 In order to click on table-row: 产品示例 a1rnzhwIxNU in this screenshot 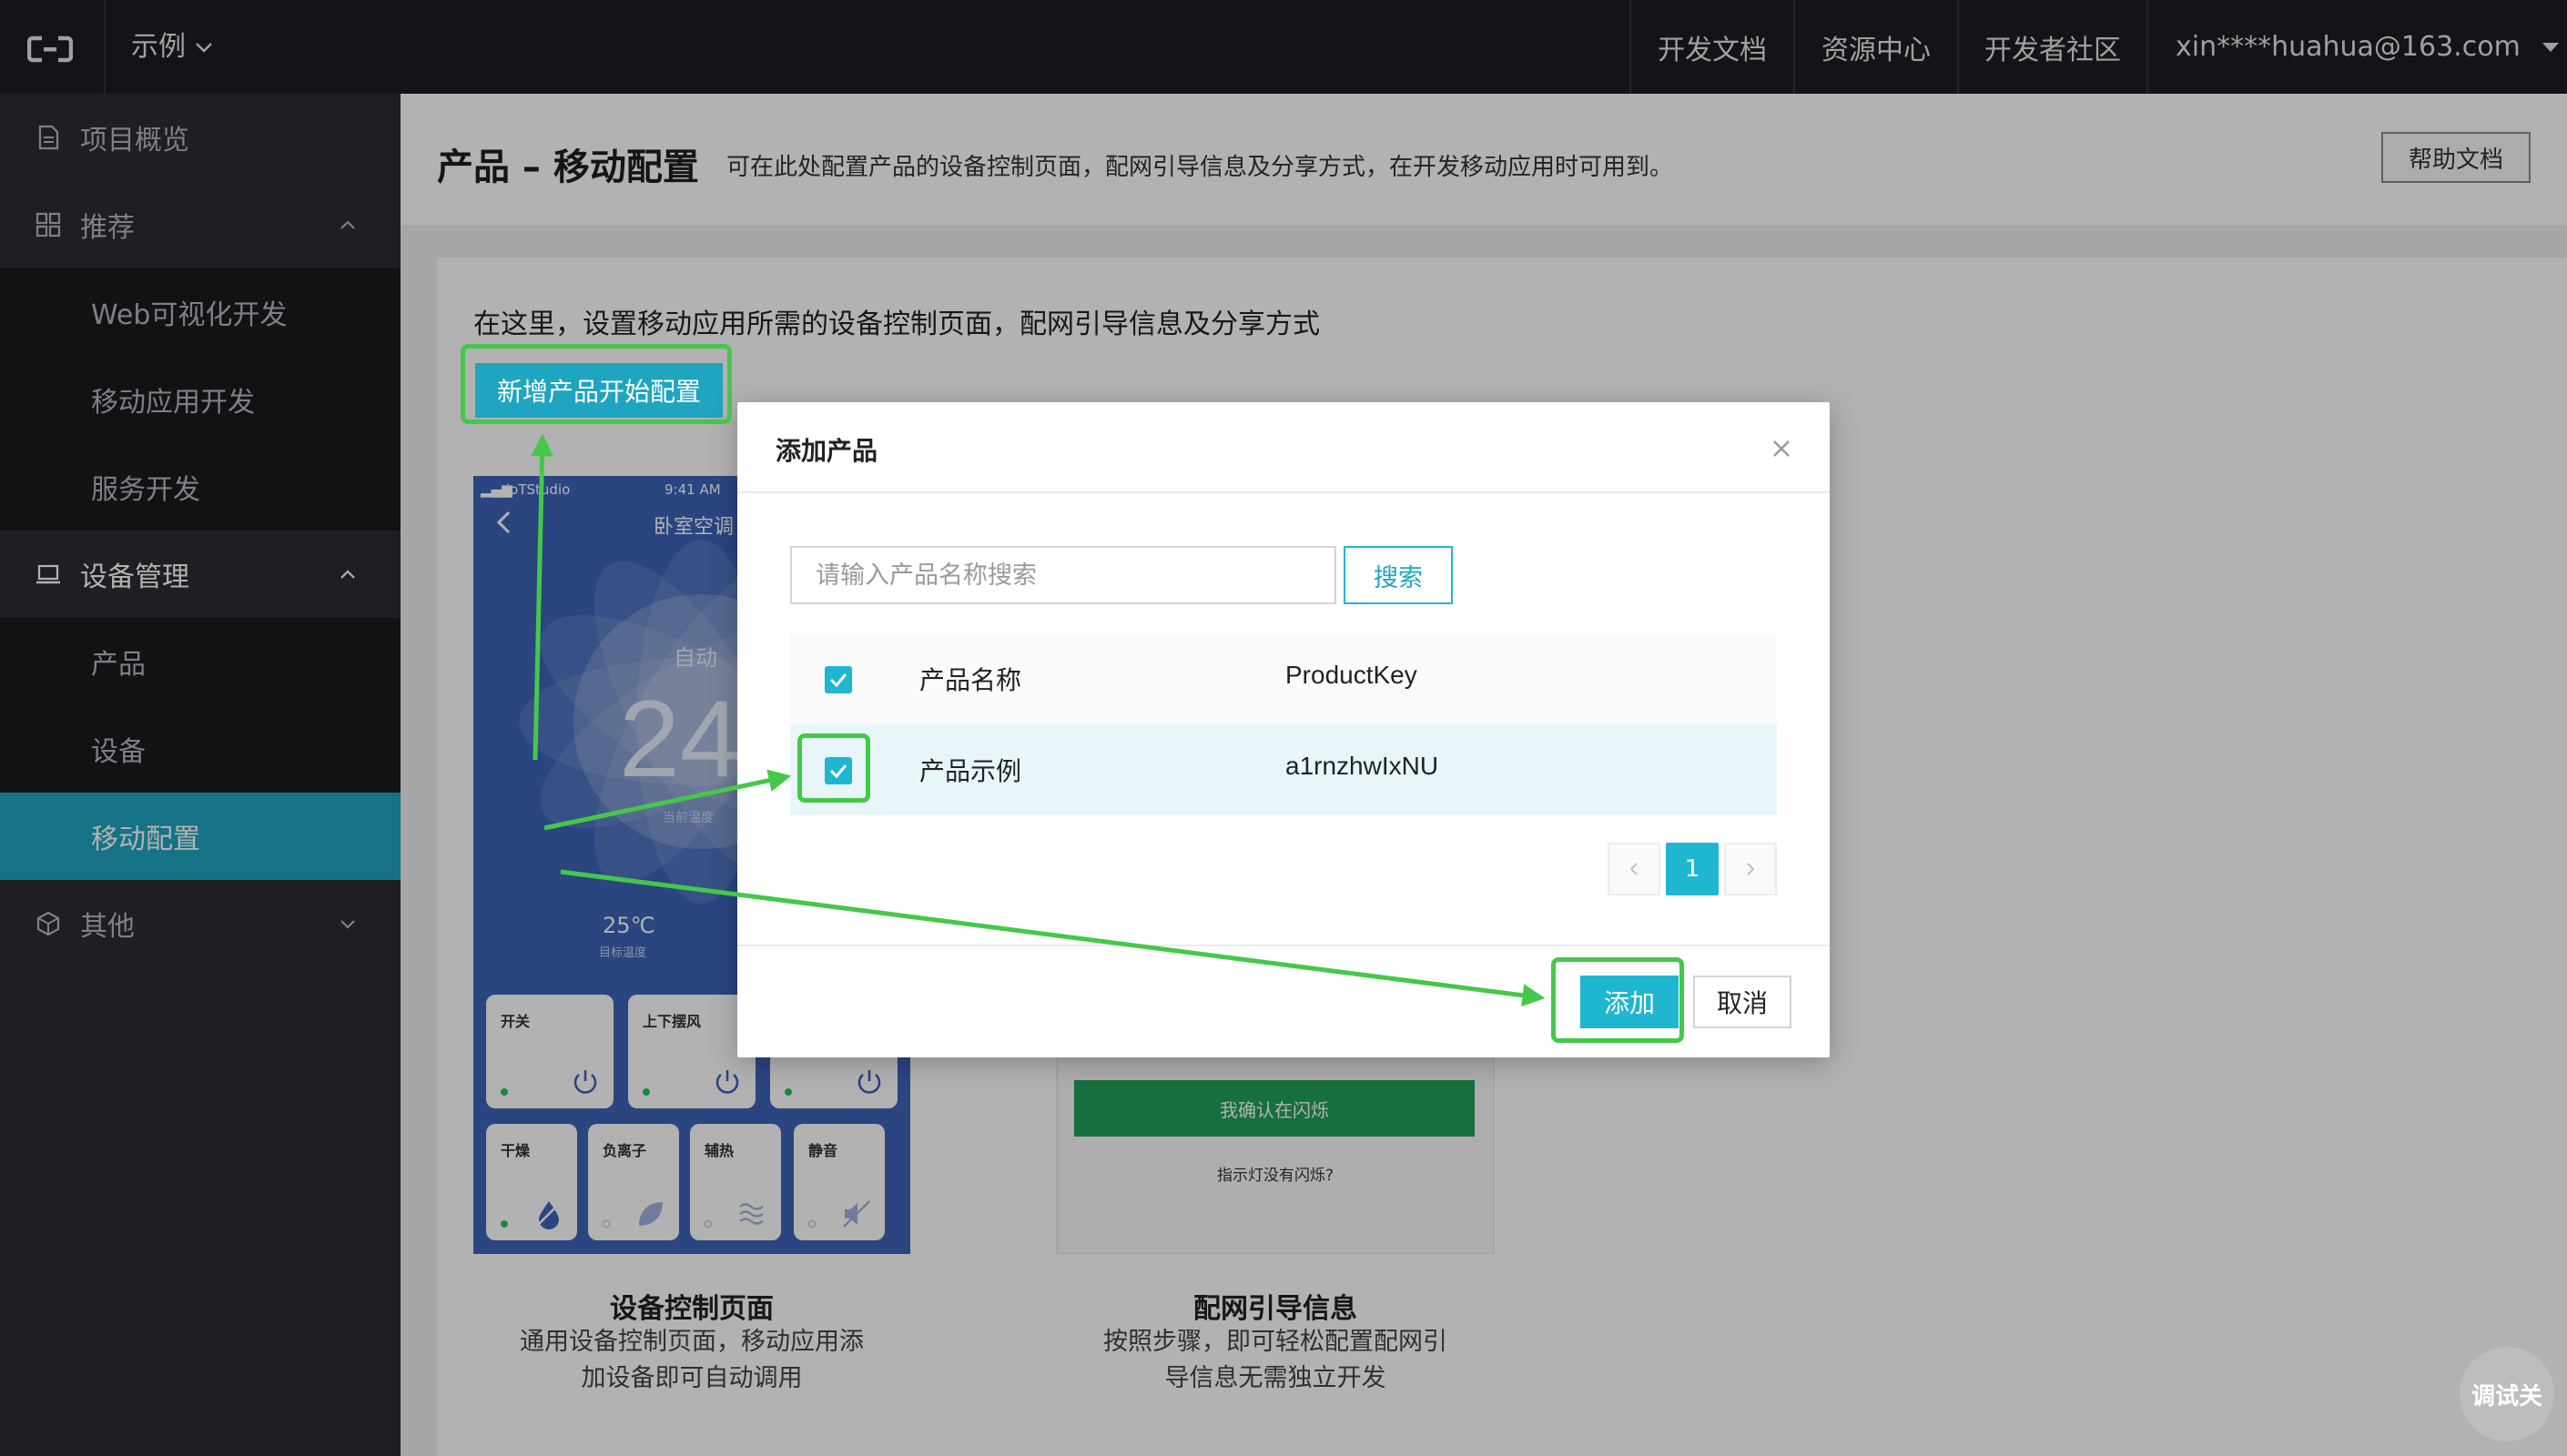, I will do `click(1283, 770)`.